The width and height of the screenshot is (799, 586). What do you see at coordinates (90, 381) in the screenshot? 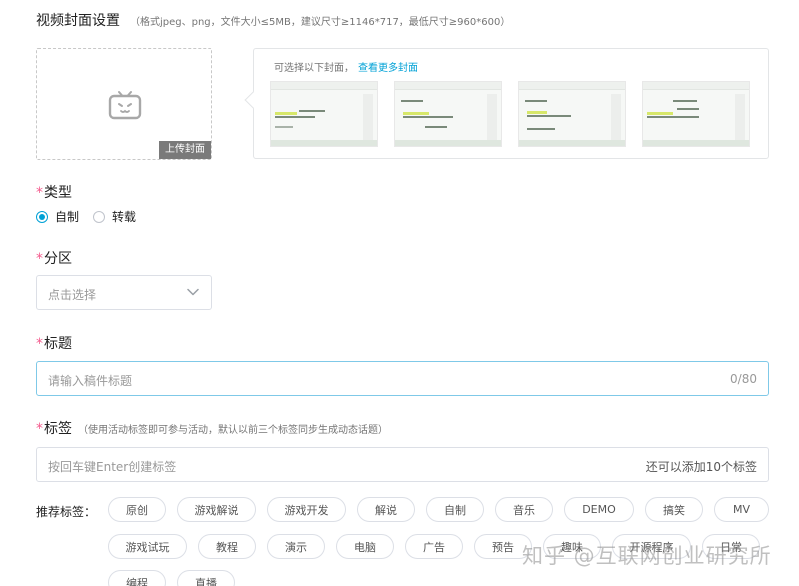
I see `title-input-placeholder: 请输入稿件标题` at bounding box center [90, 381].